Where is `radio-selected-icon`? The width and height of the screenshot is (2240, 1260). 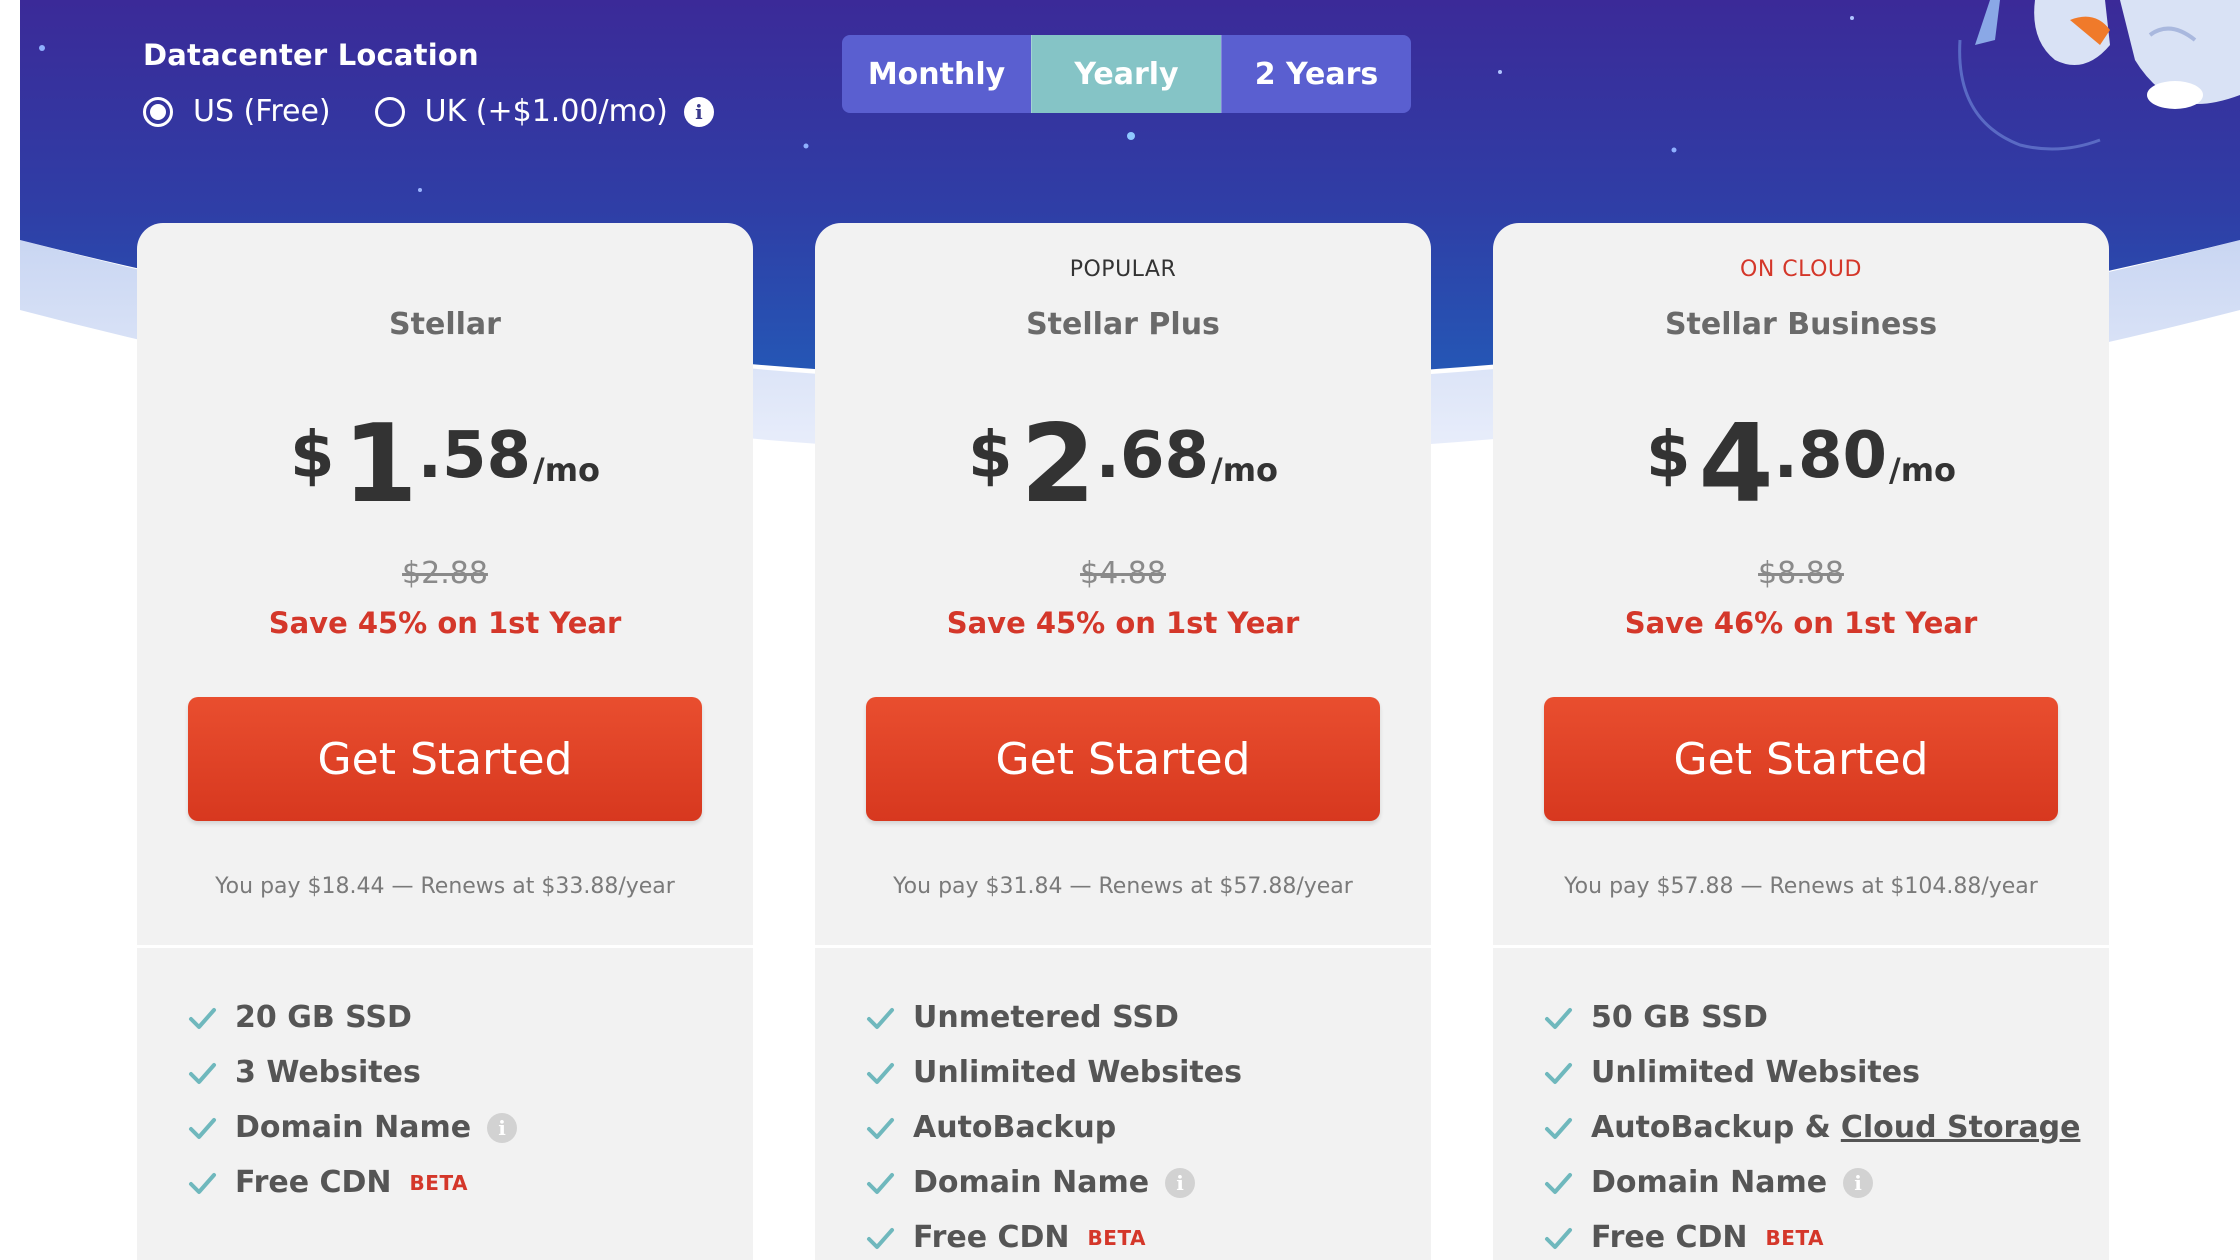 radio-selected-icon is located at coordinates (158, 111).